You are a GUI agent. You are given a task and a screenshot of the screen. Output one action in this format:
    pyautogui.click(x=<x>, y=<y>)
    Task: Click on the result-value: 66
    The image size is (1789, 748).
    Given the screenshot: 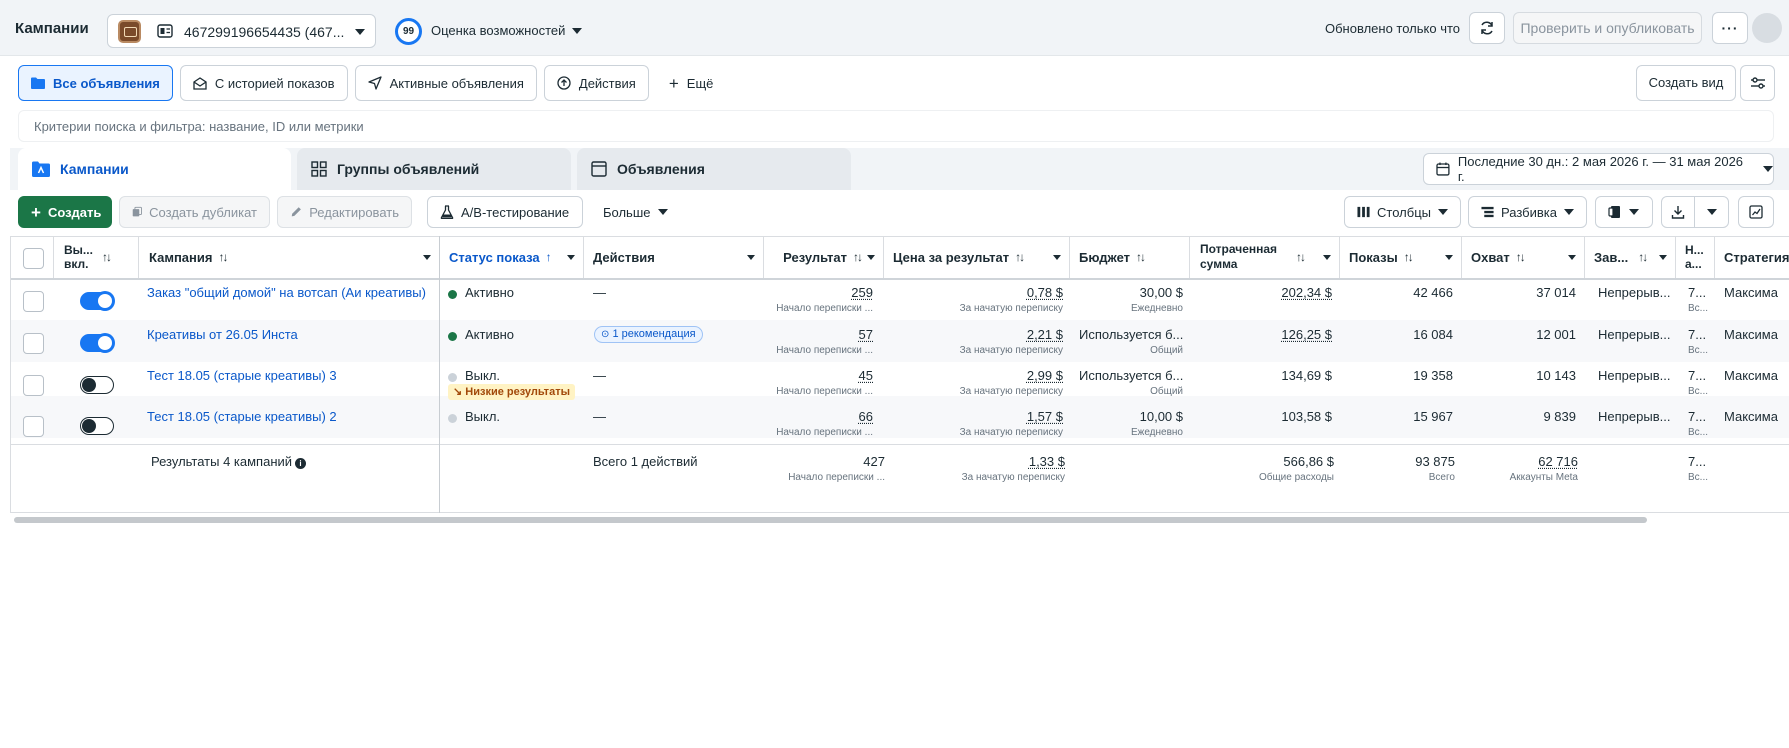 What is the action you would take?
    pyautogui.click(x=818, y=416)
    